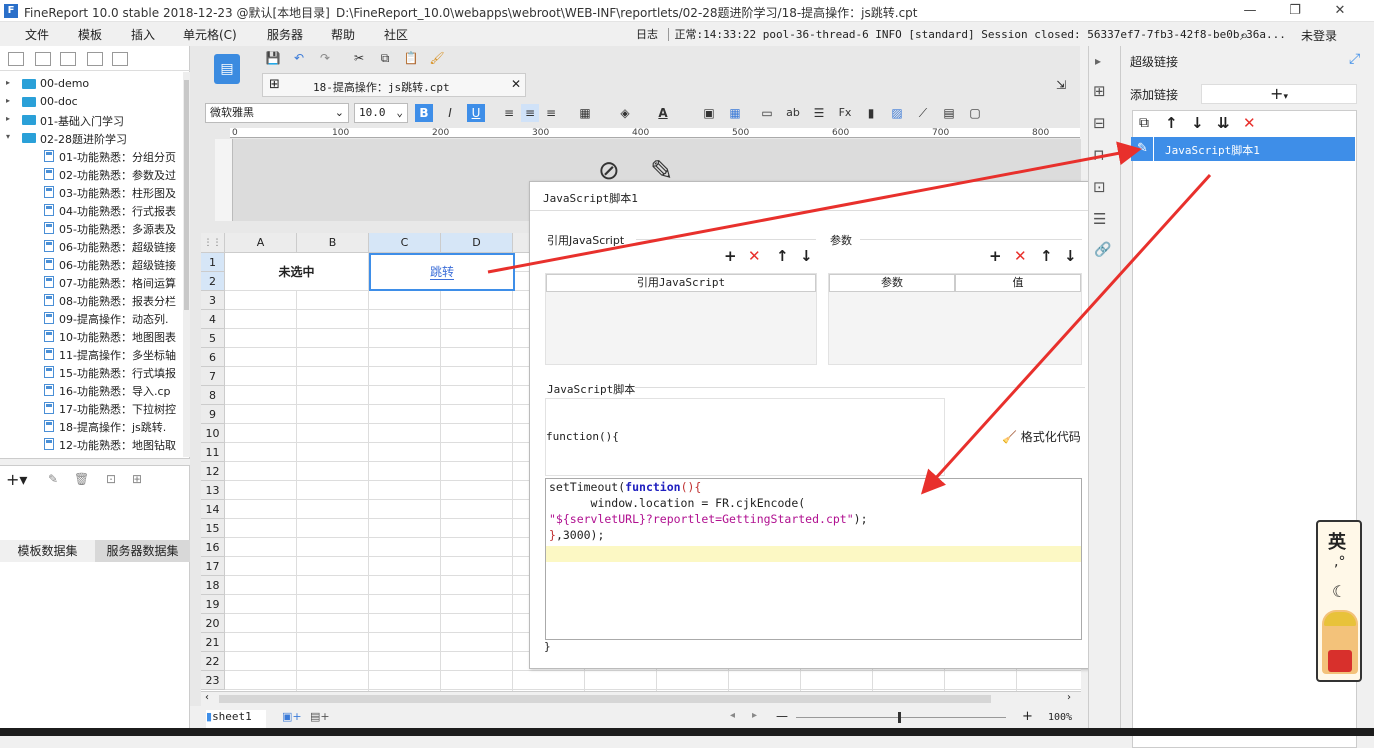  What do you see at coordinates (687, 732) in the screenshot?
I see `taskbar-strip` at bounding box center [687, 732].